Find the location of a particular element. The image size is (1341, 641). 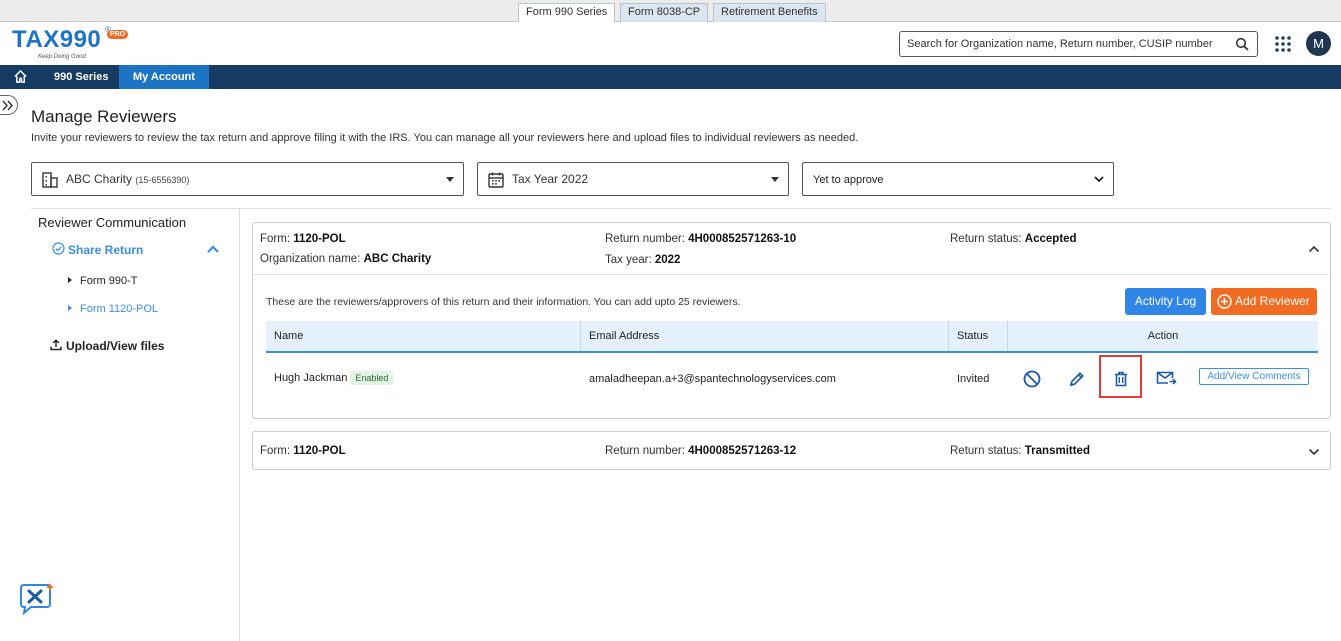

organization-select-value: ABC Charity (15-6556390) is located at coordinates (127, 179).